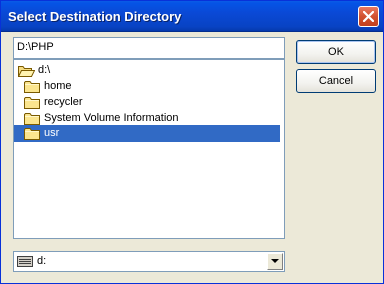 The height and width of the screenshot is (284, 384). What do you see at coordinates (44, 70) in the screenshot?
I see `list-item-label: d:\` at bounding box center [44, 70].